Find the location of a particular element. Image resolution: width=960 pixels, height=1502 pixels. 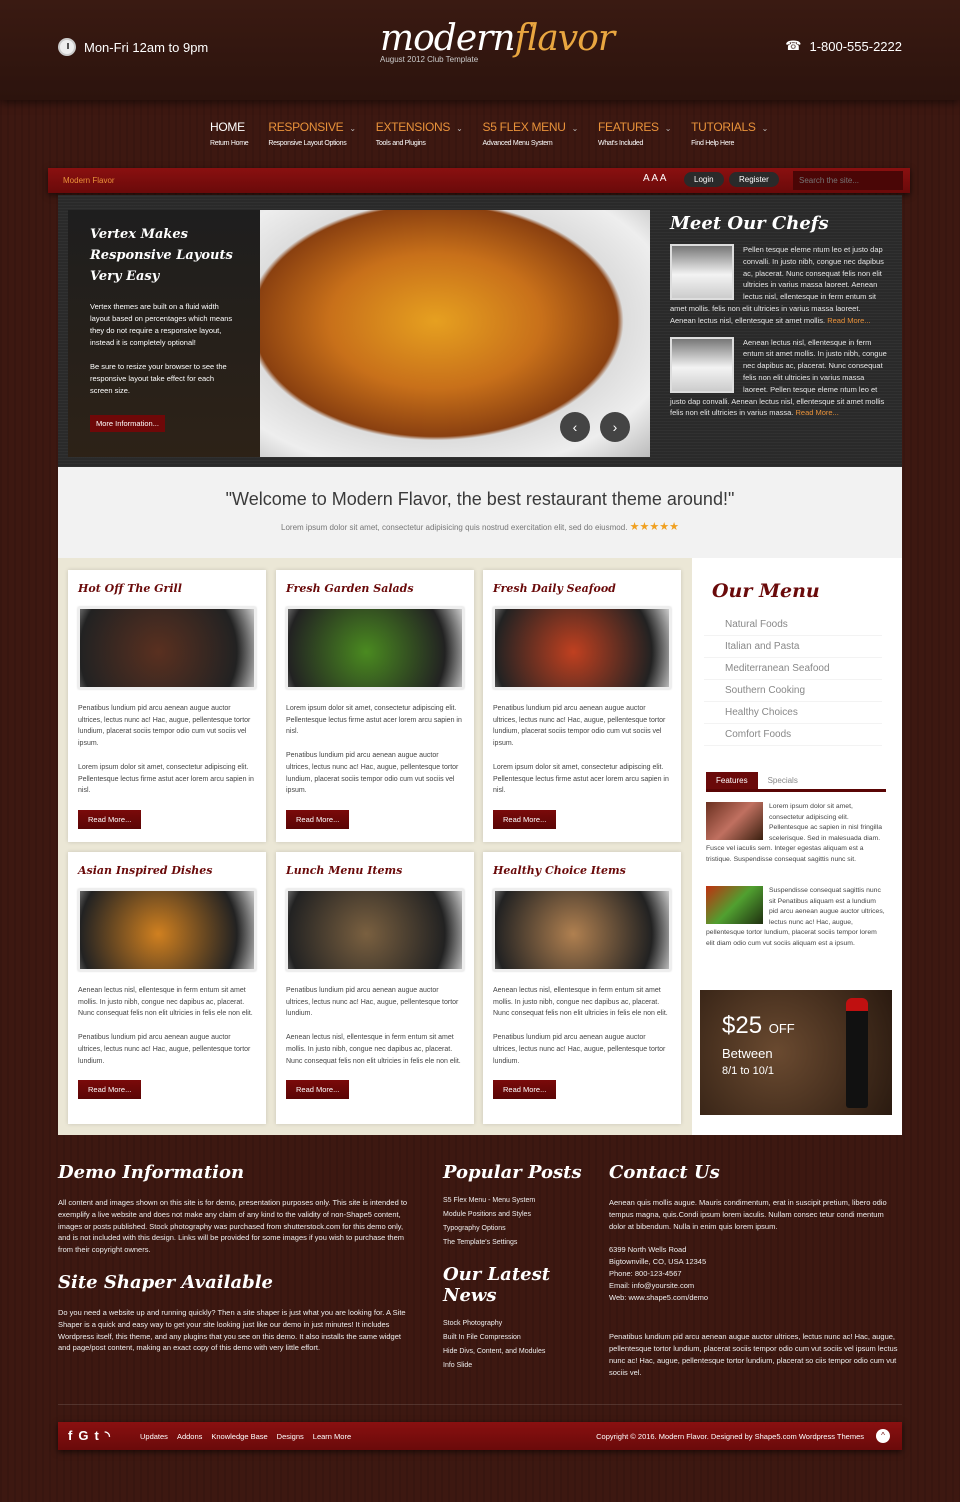

menu-item: Mediterranean Seafood is located at coordinates (793, 669).